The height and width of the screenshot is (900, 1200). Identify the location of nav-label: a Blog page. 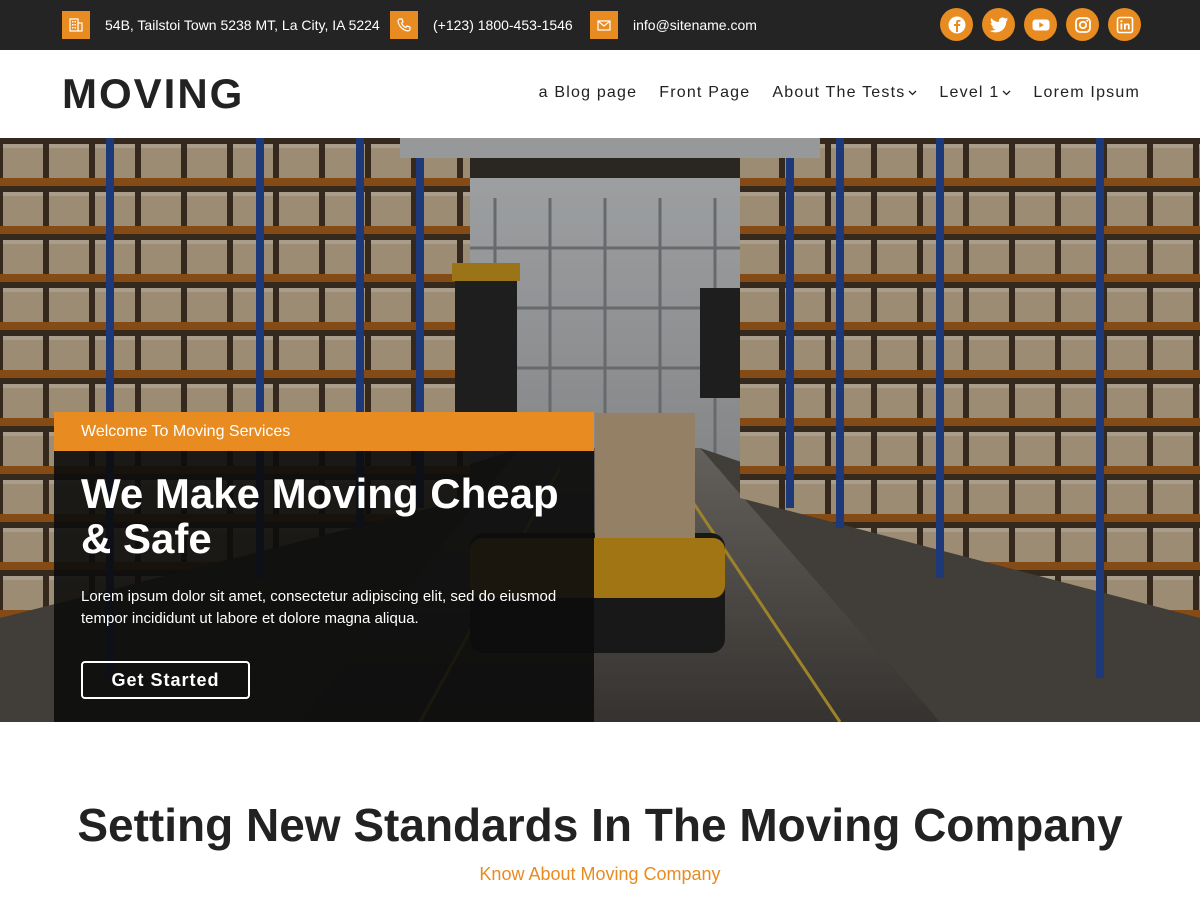
(588, 92).